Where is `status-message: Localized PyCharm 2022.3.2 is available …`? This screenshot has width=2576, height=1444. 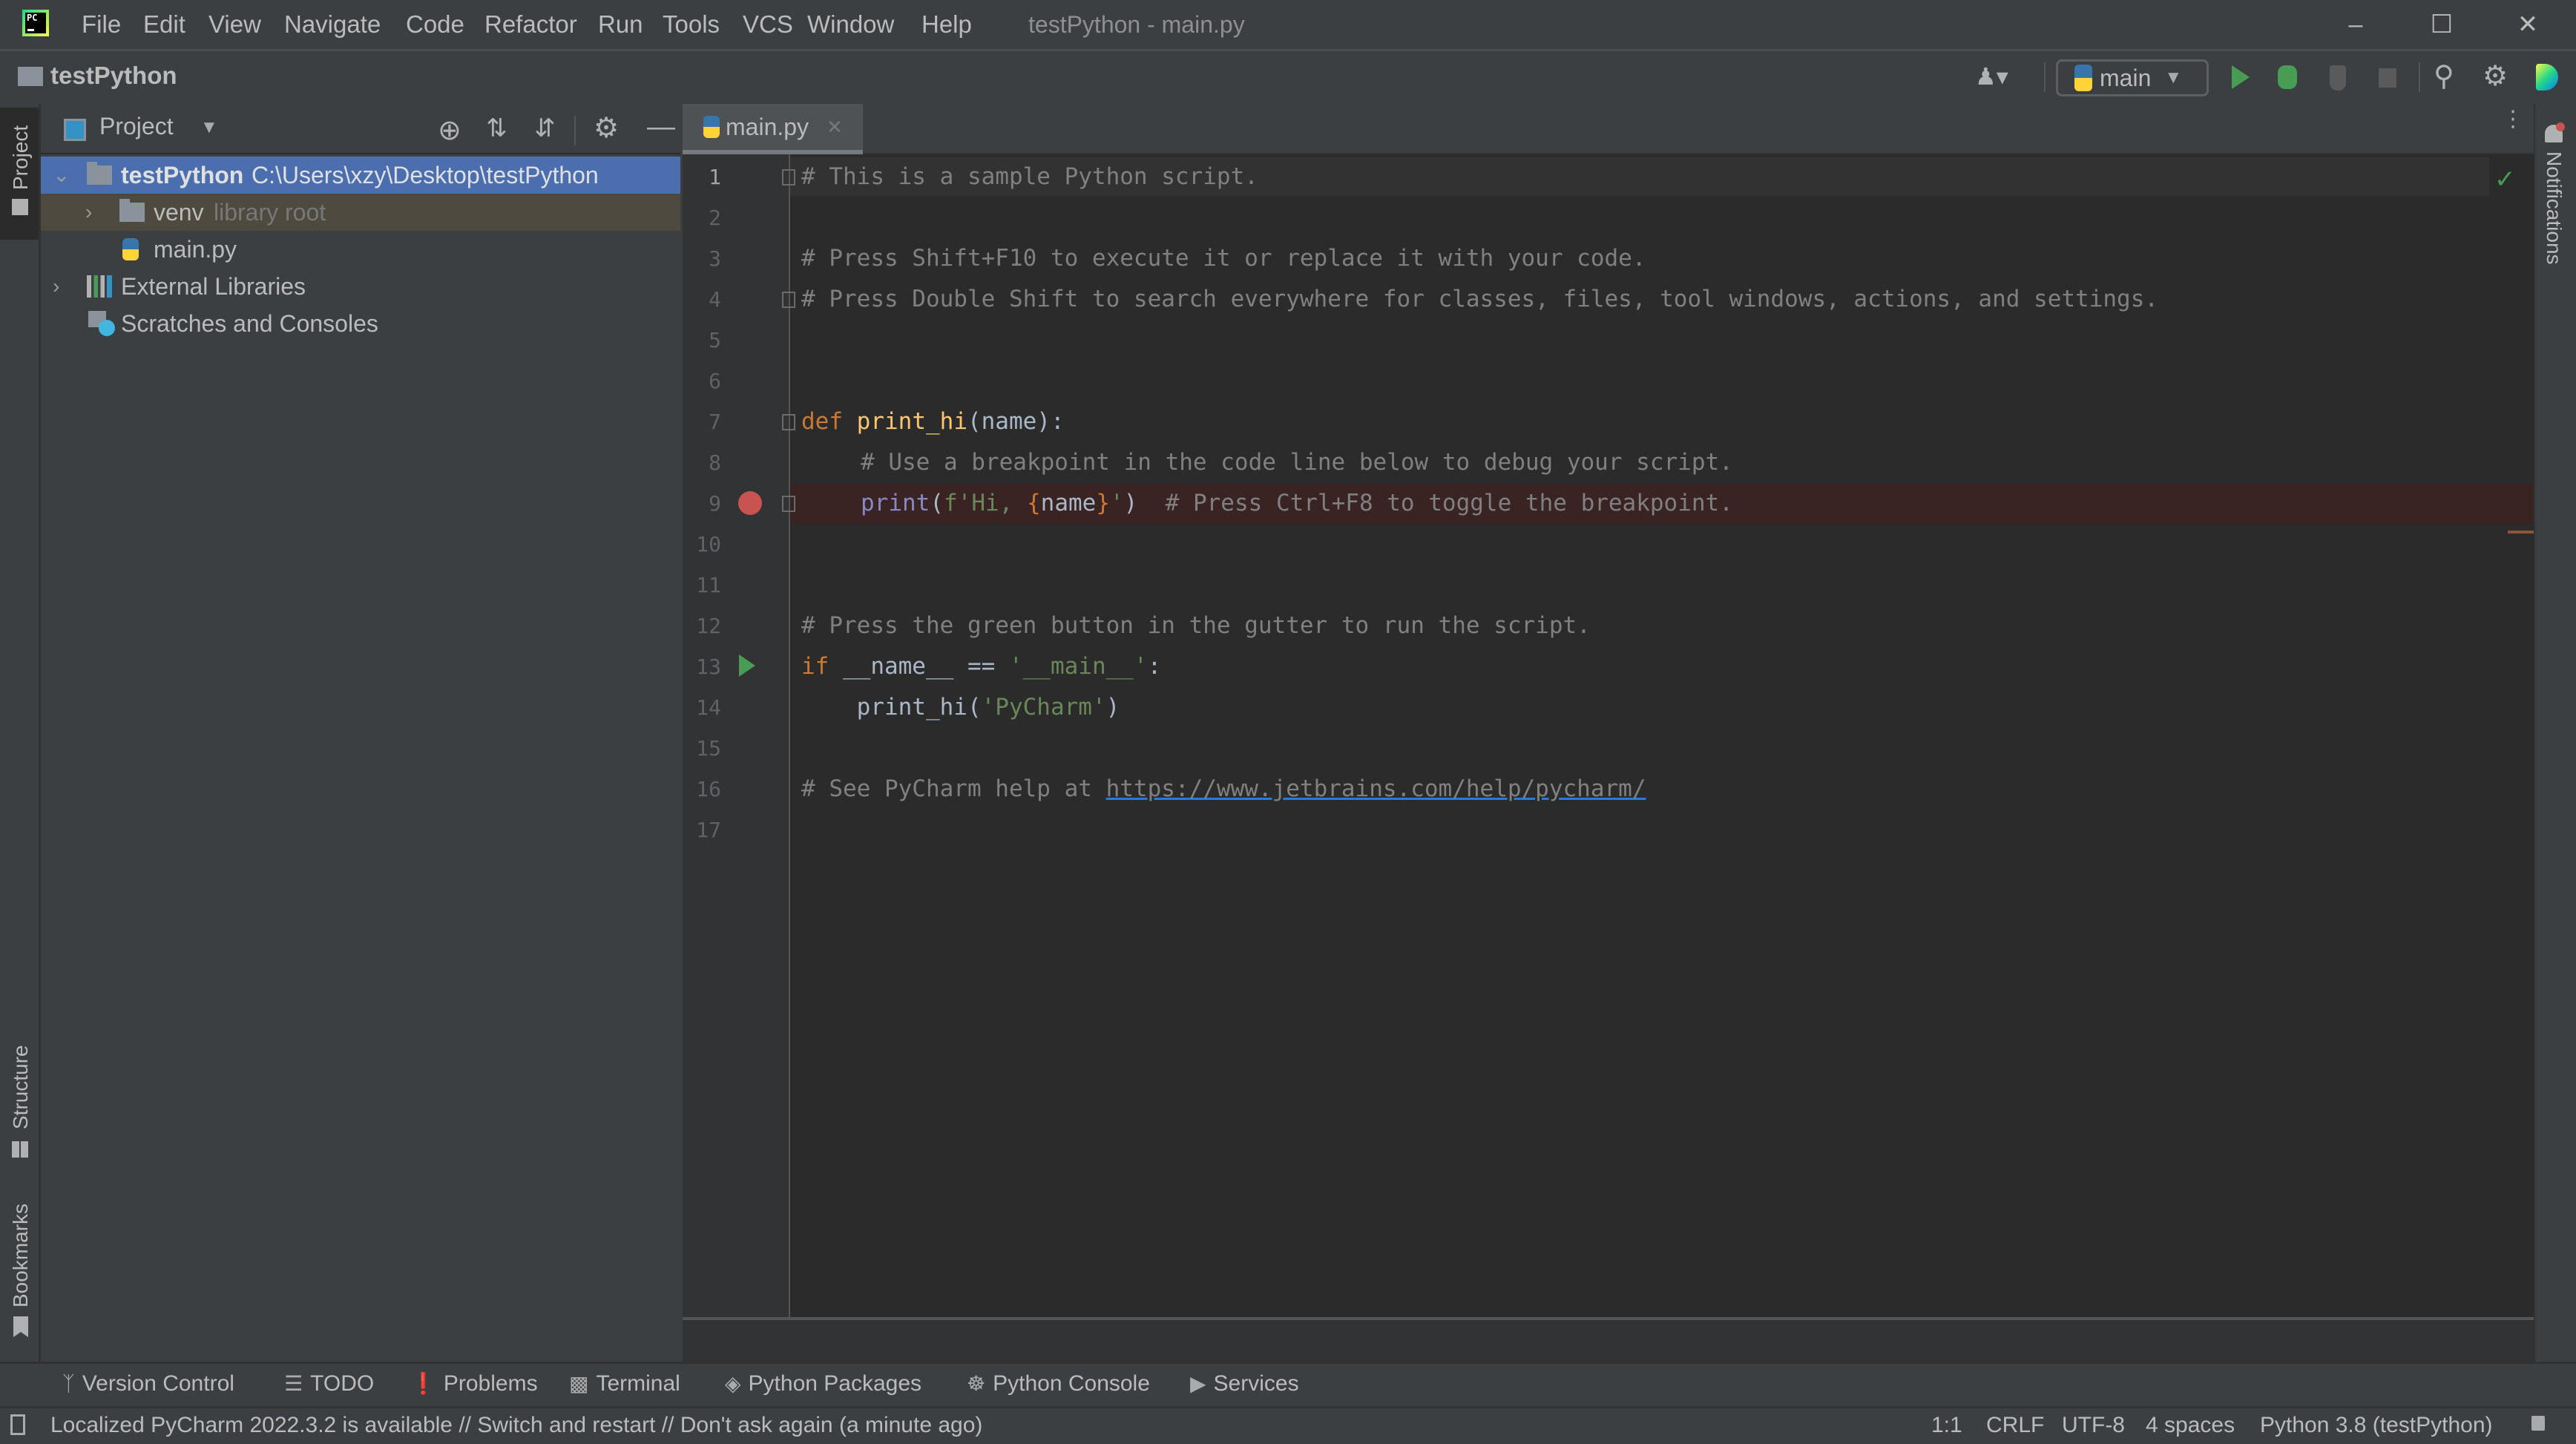
status-message: Localized PyCharm 2022.3.2 is available … is located at coordinates (516, 1425).